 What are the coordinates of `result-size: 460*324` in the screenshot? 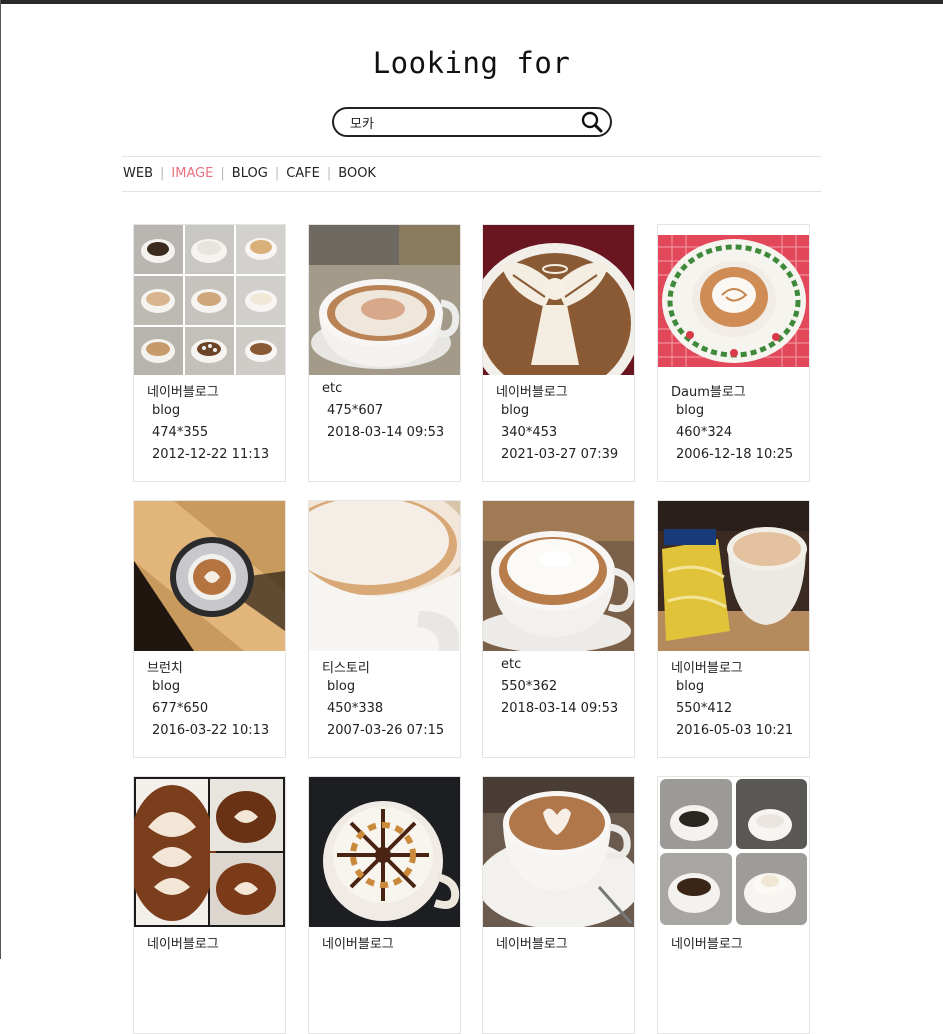 It's located at (704, 432).